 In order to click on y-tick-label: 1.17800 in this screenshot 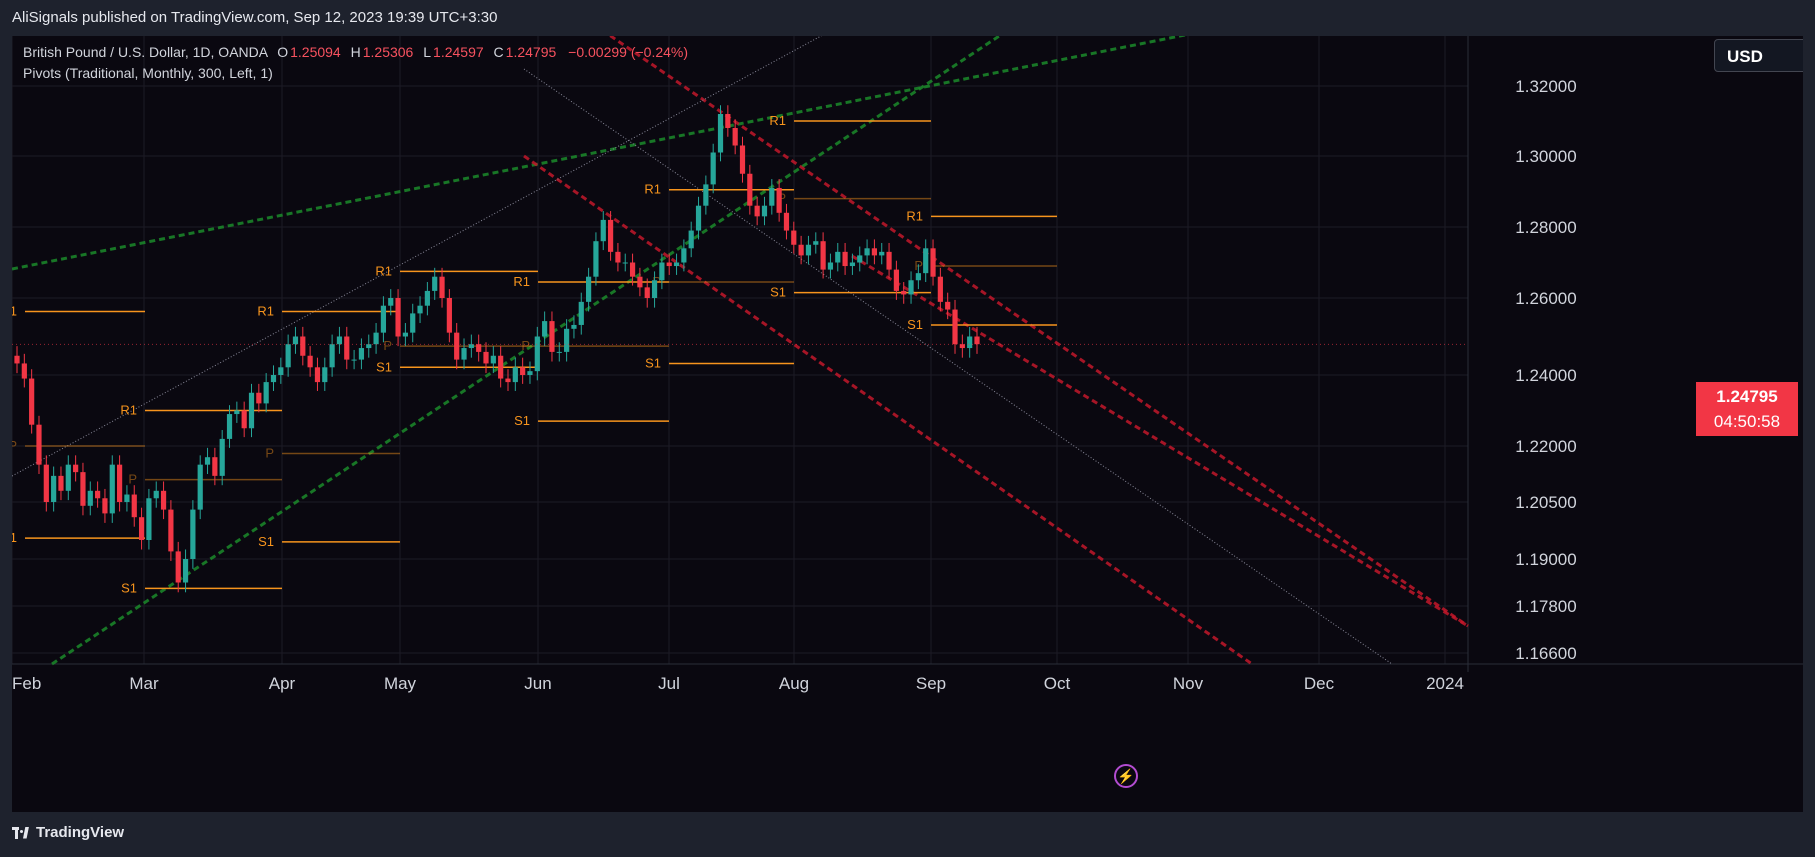, I will do `click(1545, 606)`.